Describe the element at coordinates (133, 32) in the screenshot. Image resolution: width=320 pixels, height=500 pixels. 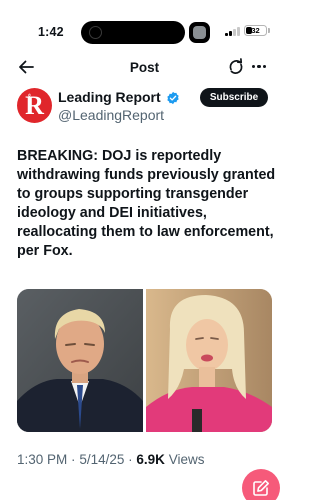
I see `dynamic-island` at that location.